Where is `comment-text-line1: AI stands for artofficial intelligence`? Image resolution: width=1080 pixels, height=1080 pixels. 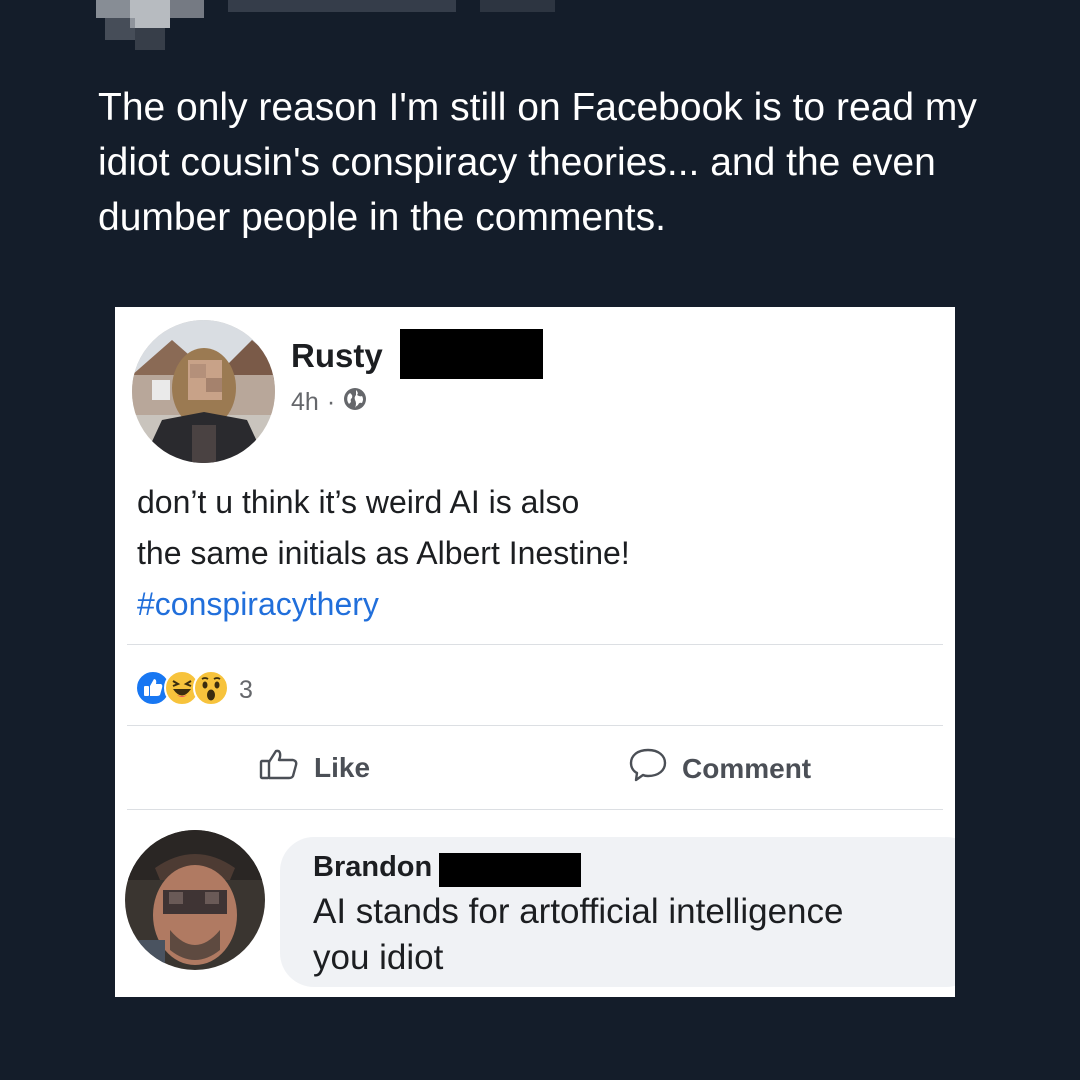
comment-text-line1: AI stands for artofficial intelligence is located at coordinates (578, 911).